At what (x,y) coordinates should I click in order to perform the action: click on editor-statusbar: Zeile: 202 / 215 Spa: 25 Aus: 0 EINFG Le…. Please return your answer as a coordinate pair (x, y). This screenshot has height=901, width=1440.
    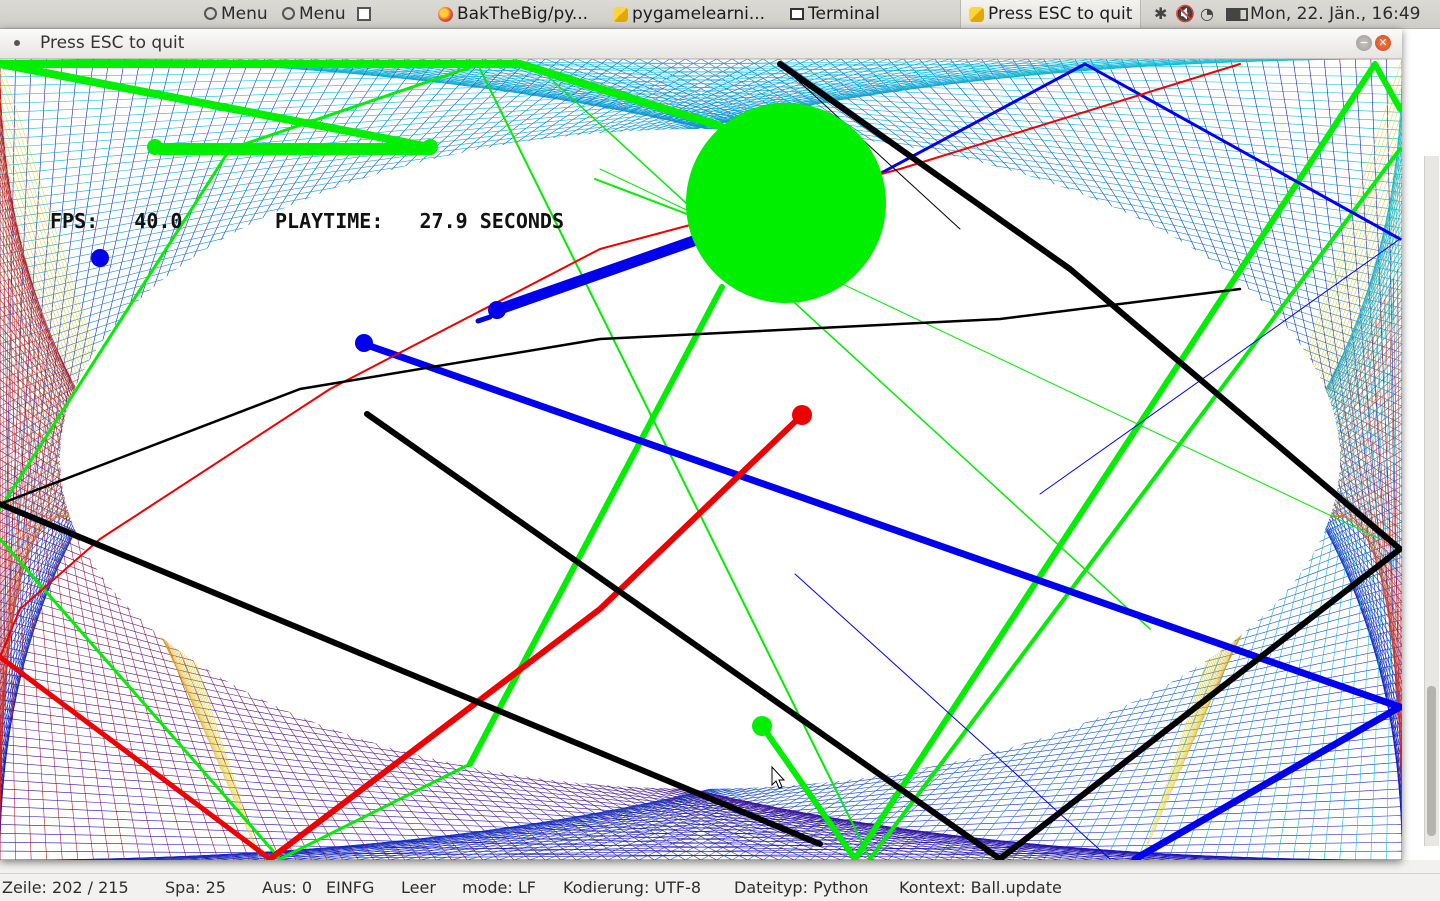
    Looking at the image, I should click on (720, 887).